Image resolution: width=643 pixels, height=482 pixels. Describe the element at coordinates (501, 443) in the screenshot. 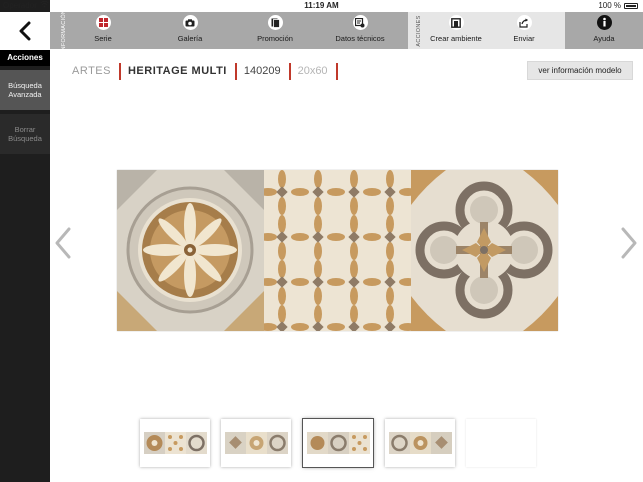

I see `thumbnail-empty` at that location.